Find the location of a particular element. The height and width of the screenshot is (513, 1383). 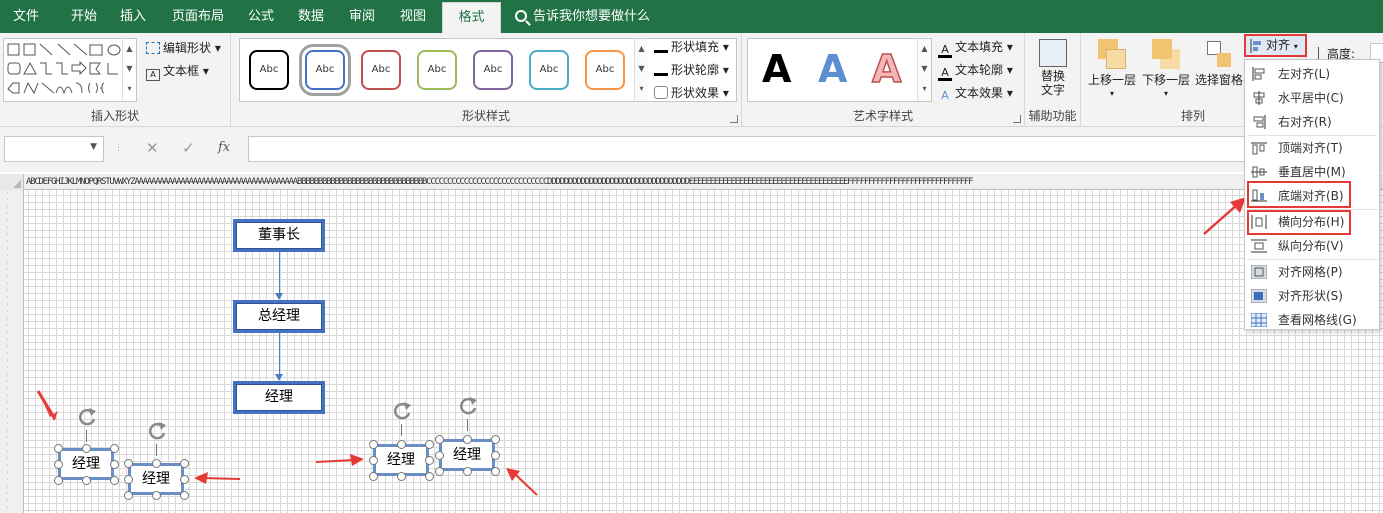

text-effects-button: A 文本效果 ▾ is located at coordinates (975, 93).